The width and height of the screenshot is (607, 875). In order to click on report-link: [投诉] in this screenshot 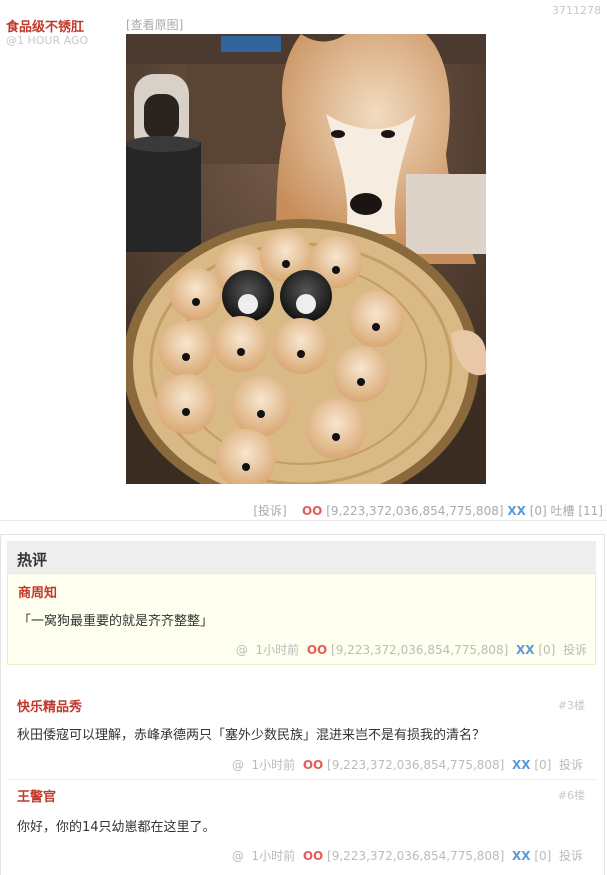, I will do `click(269, 511)`.